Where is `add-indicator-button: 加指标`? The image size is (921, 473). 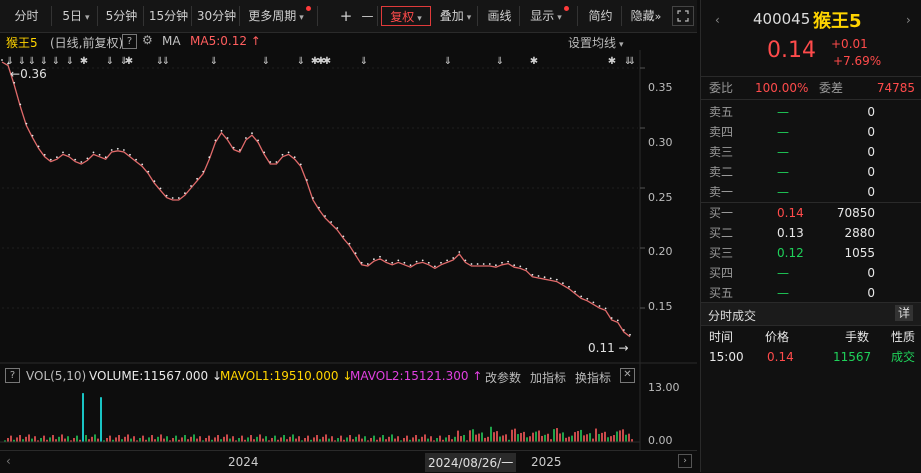
add-indicator-button: 加指标 is located at coordinates (548, 377).